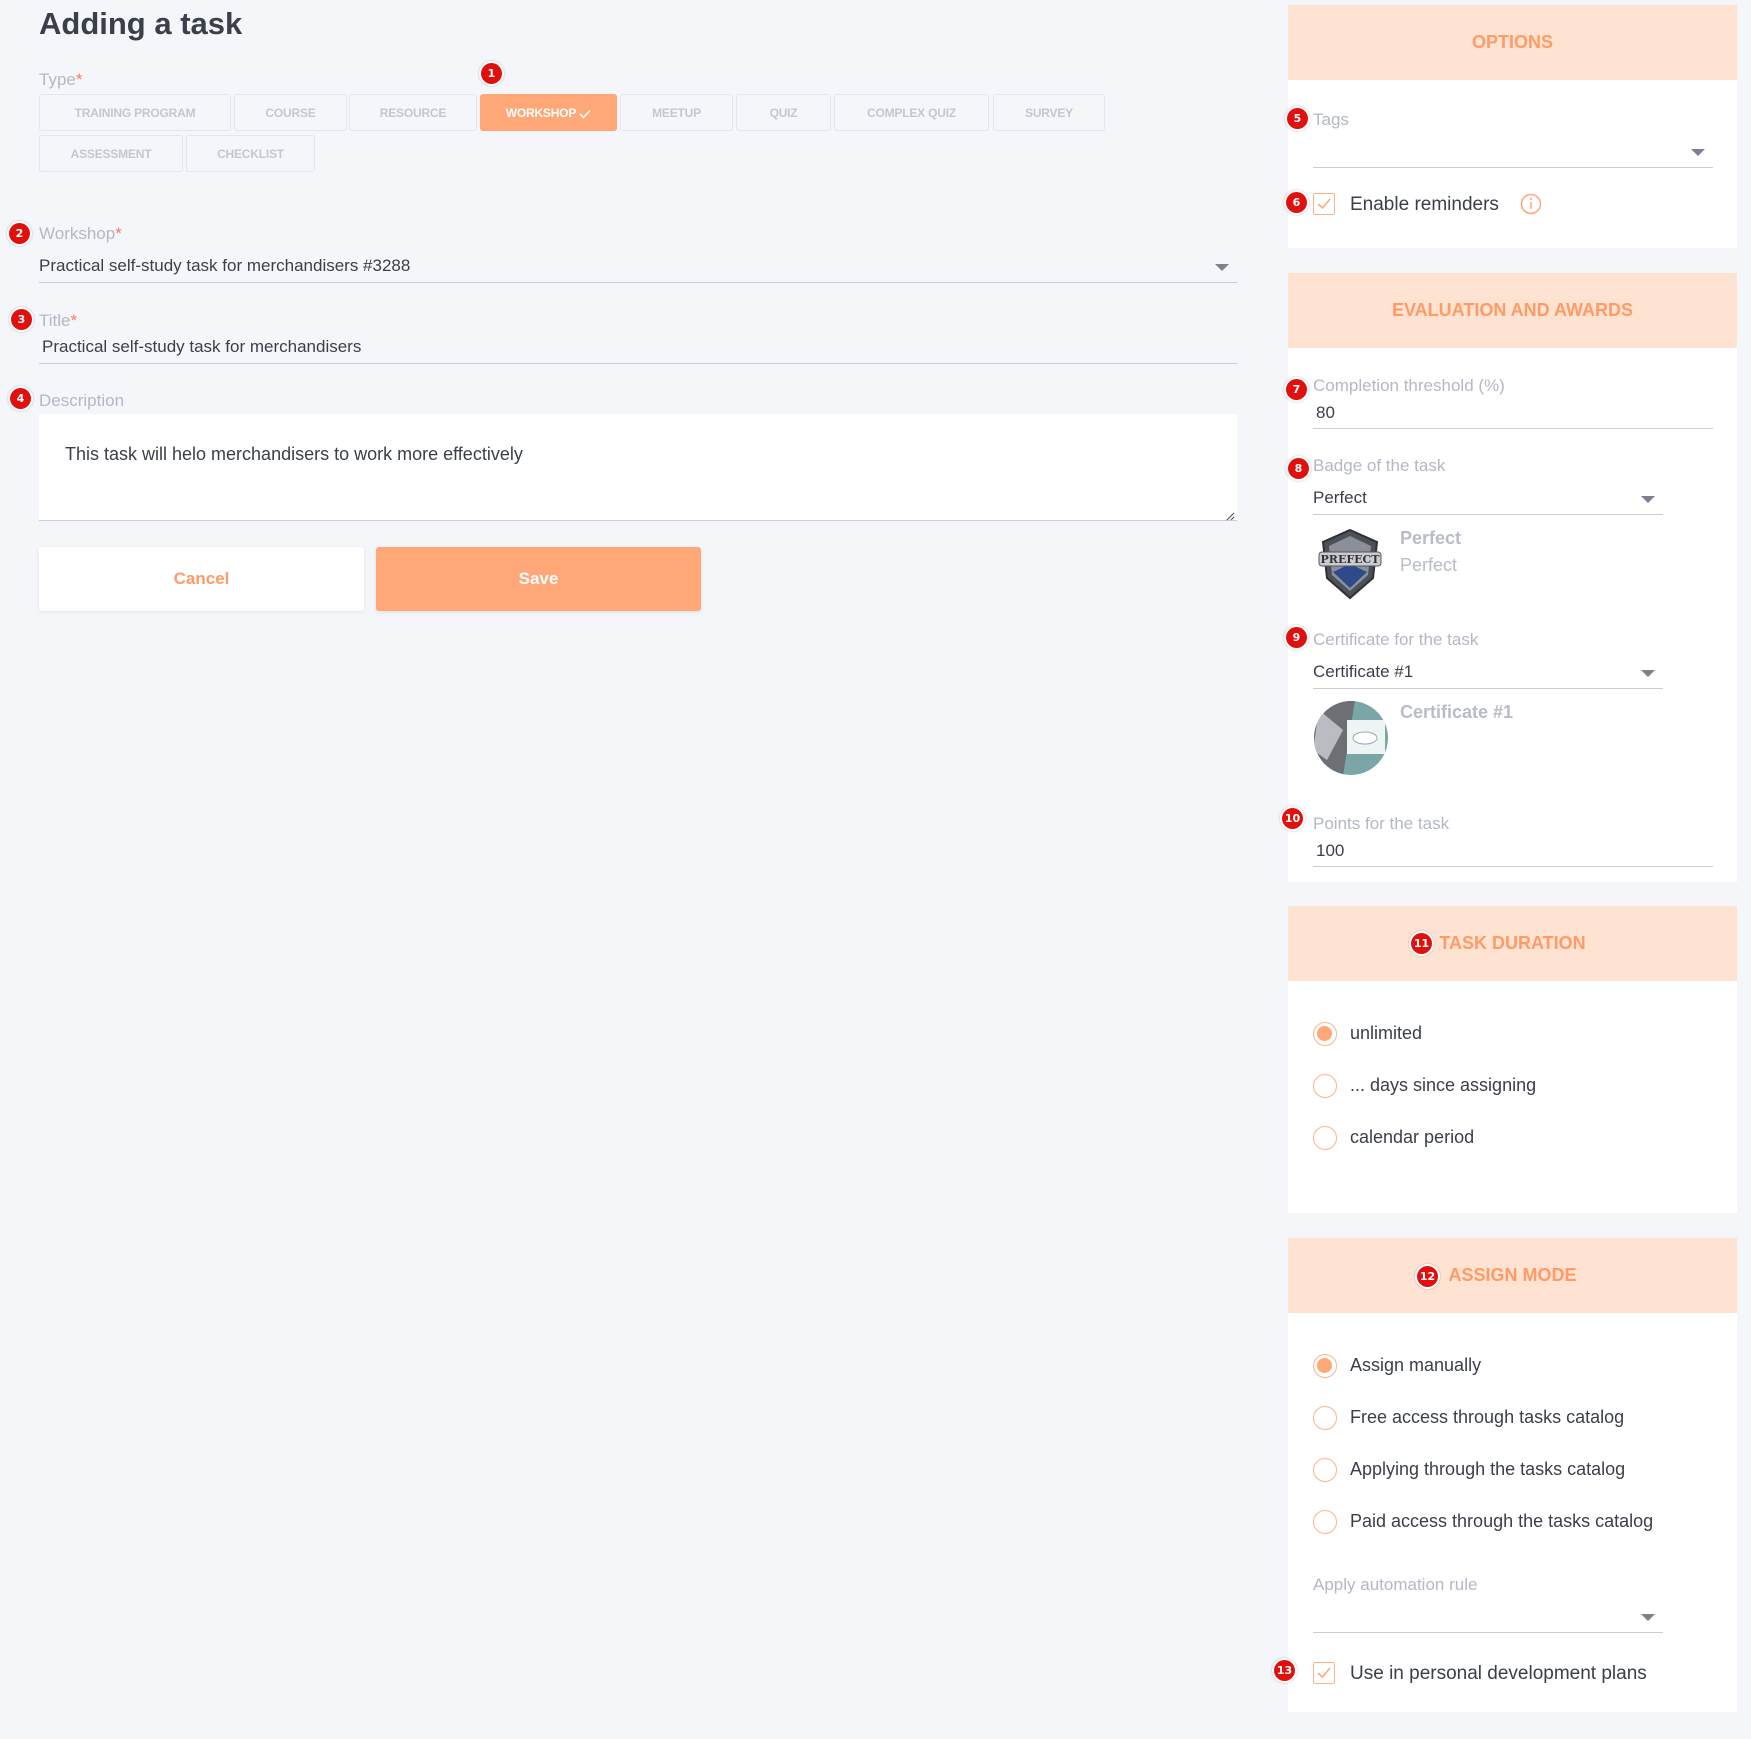 The image size is (1751, 1739). I want to click on annotation-marker: 5, so click(1297, 118).